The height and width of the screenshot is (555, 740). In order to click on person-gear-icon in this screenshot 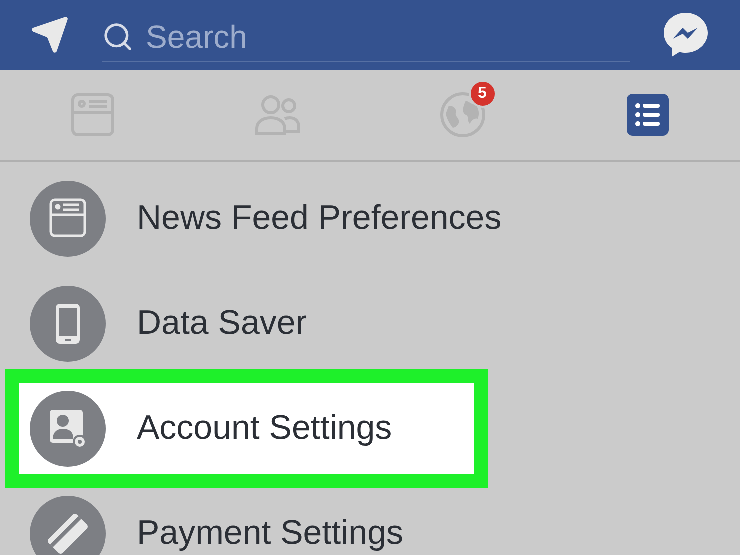, I will do `click(68, 428)`.